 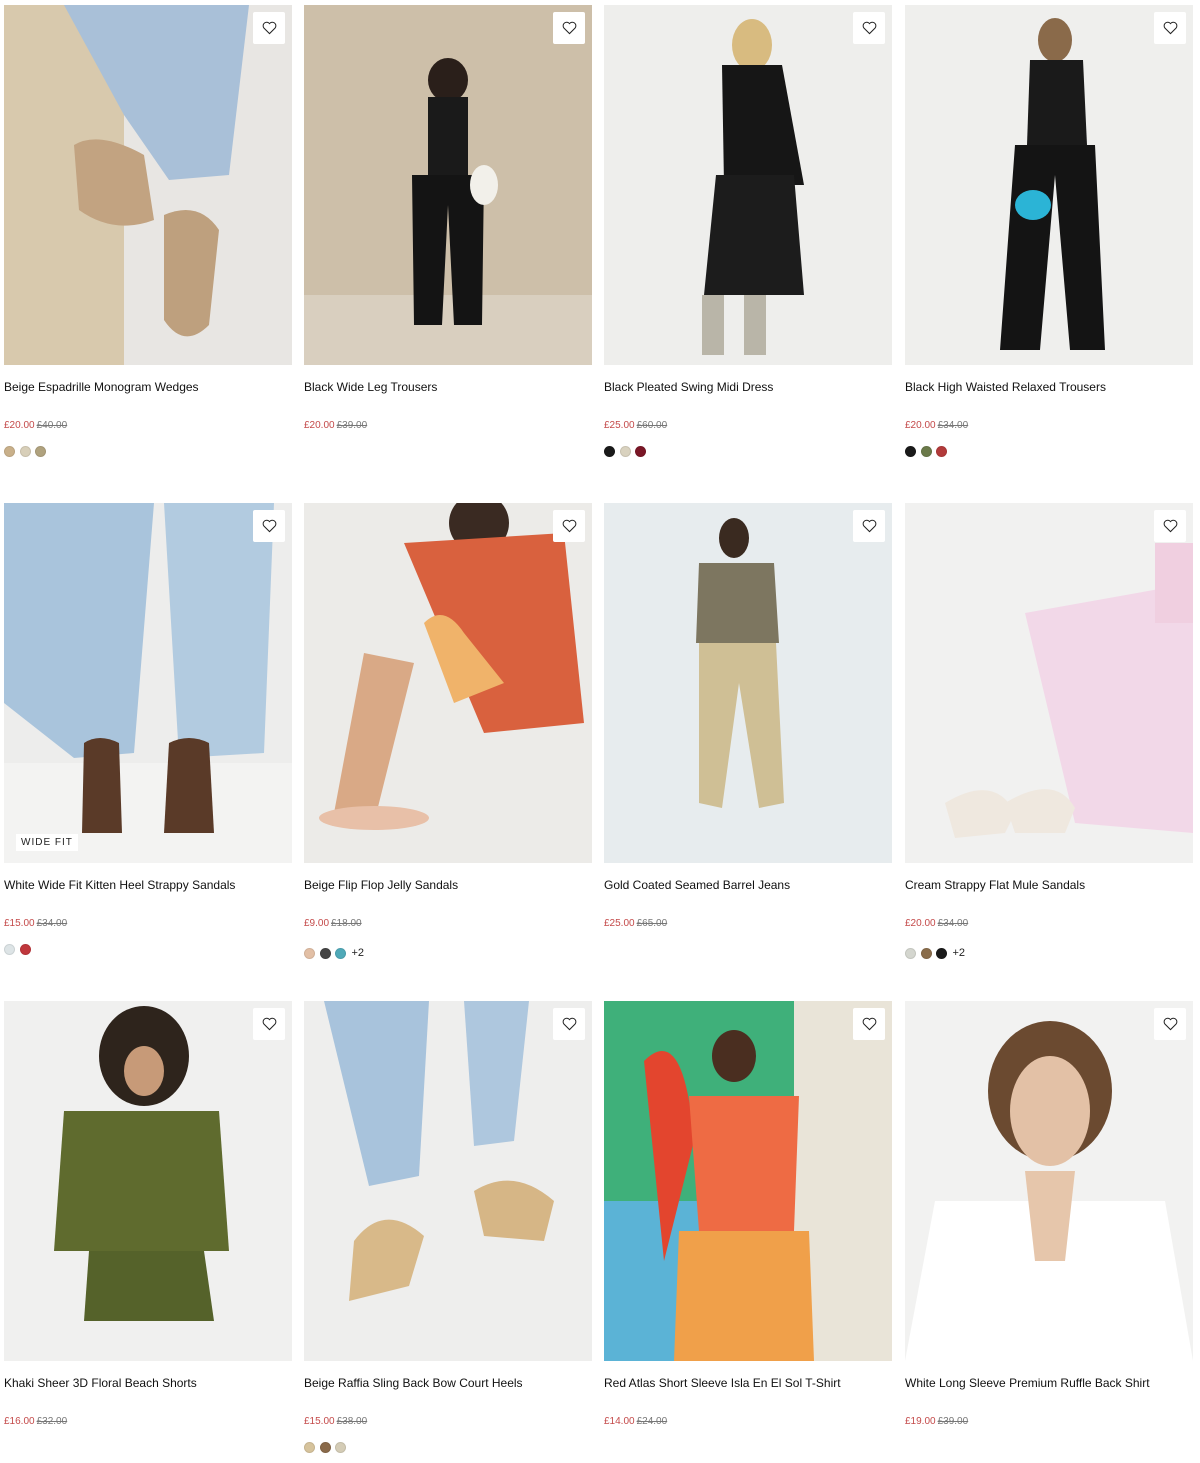 I want to click on product-image: WIDE FIT, so click(x=148, y=683).